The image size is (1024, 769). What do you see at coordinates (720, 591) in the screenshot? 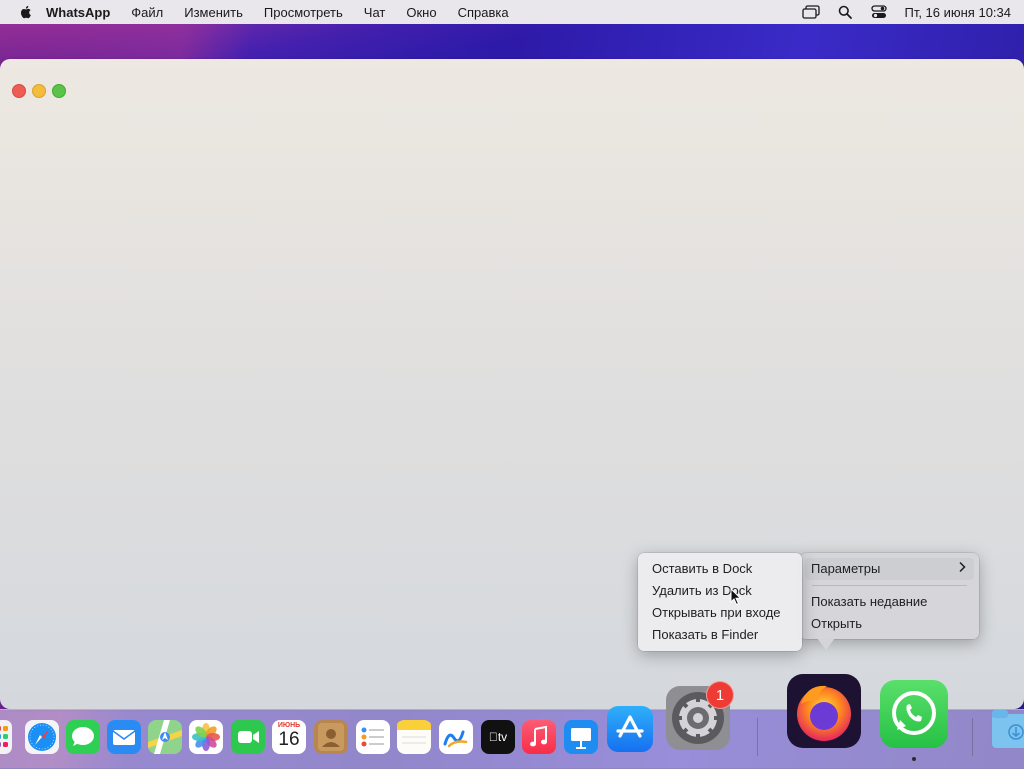
I see `menu-item-remove-from-dock: Удалить из Dock` at bounding box center [720, 591].